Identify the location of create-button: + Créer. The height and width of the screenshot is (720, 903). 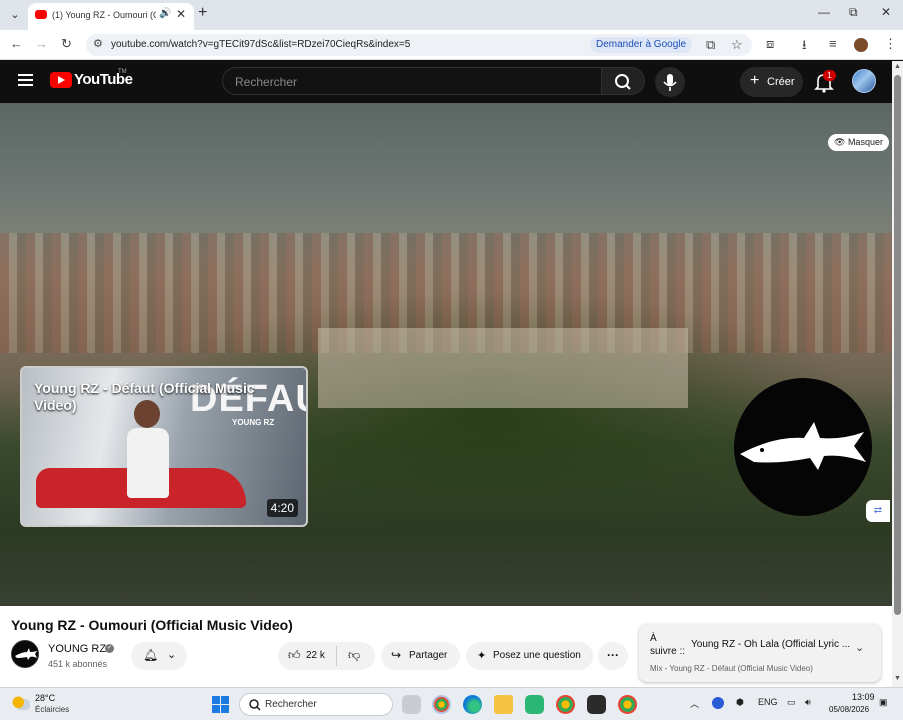
(771, 82).